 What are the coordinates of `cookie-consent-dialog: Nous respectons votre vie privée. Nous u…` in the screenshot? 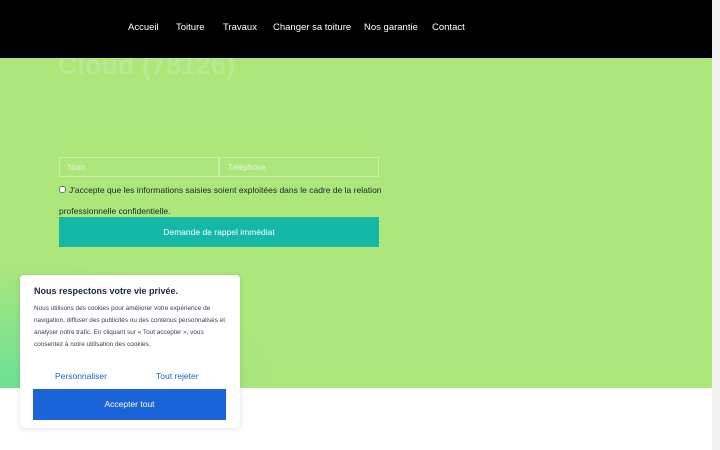 It's located at (130, 351).